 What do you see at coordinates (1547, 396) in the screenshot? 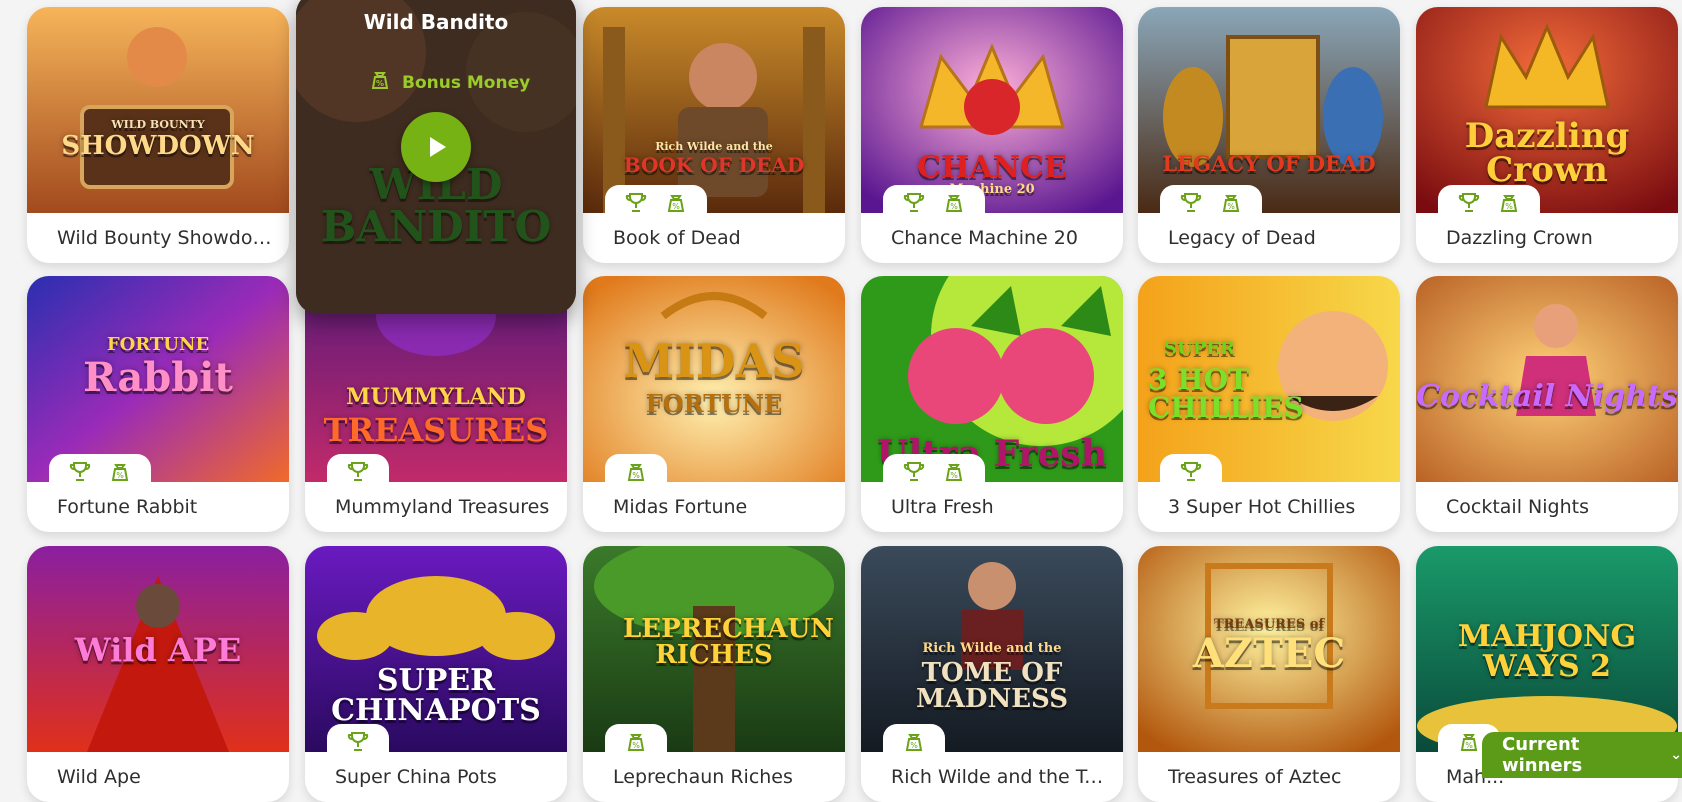
I see `game-art-title: Cocktail Nights` at bounding box center [1547, 396].